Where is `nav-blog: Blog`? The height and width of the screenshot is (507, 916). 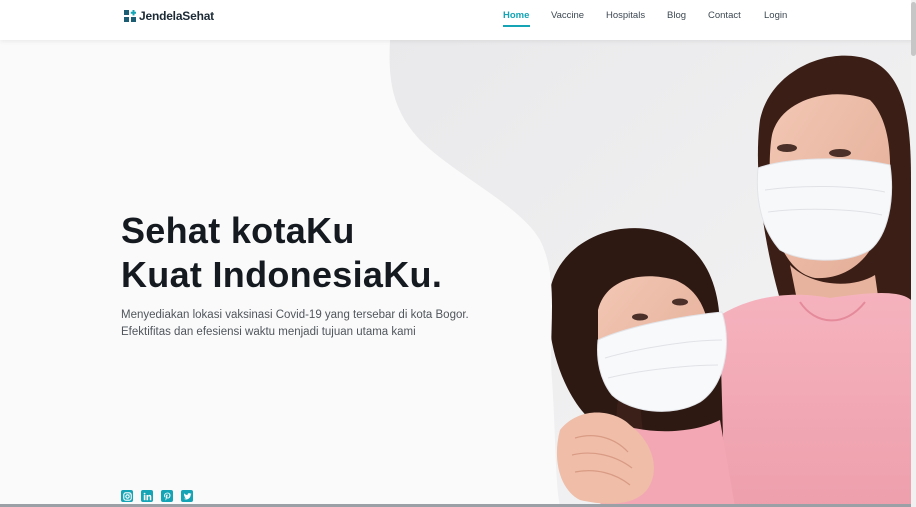 nav-blog: Blog is located at coordinates (676, 15).